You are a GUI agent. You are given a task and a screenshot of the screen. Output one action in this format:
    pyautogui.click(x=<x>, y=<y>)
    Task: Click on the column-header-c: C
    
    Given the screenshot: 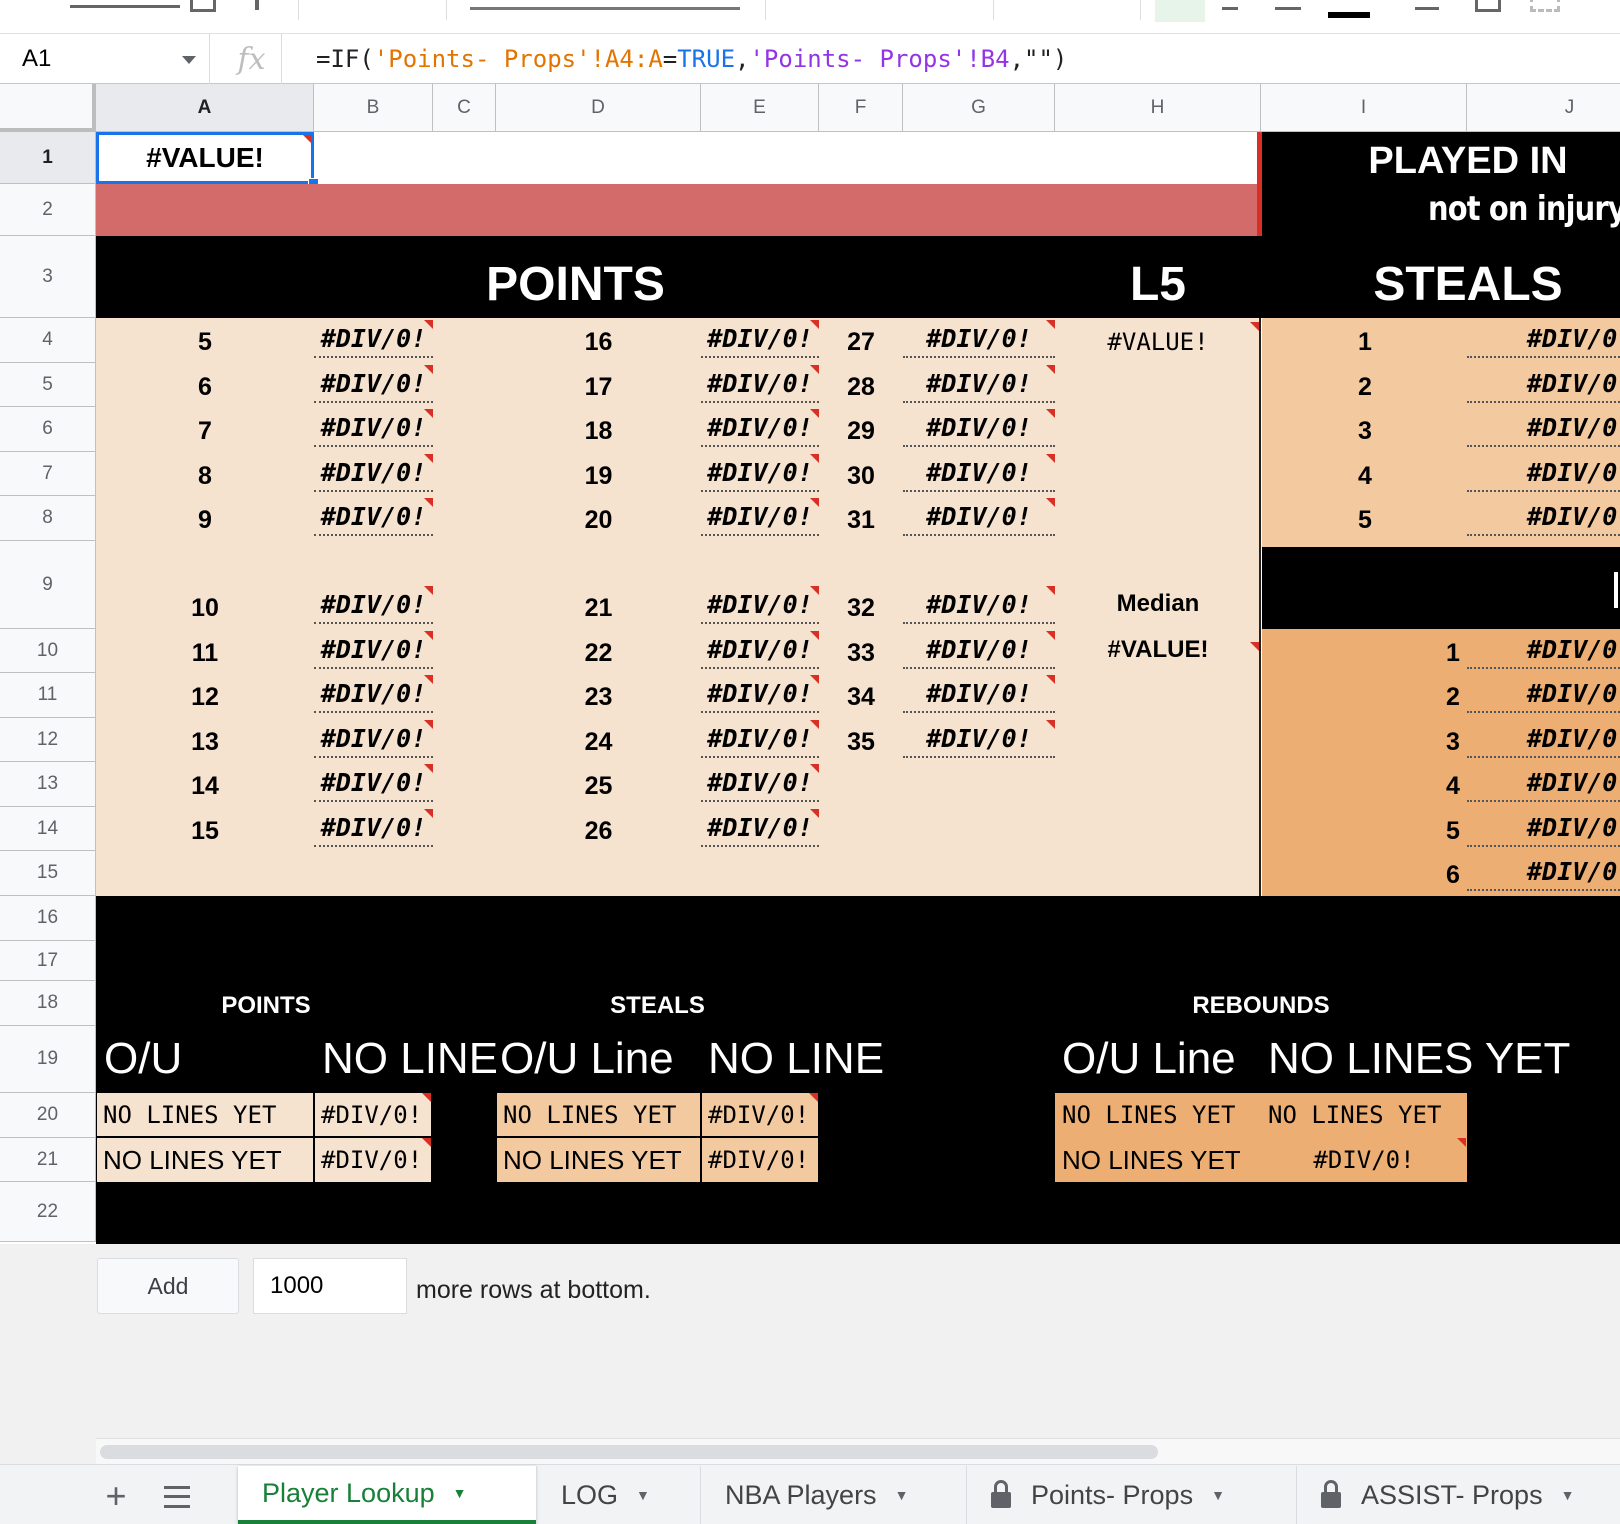 What is the action you would take?
    pyautogui.click(x=464, y=108)
    